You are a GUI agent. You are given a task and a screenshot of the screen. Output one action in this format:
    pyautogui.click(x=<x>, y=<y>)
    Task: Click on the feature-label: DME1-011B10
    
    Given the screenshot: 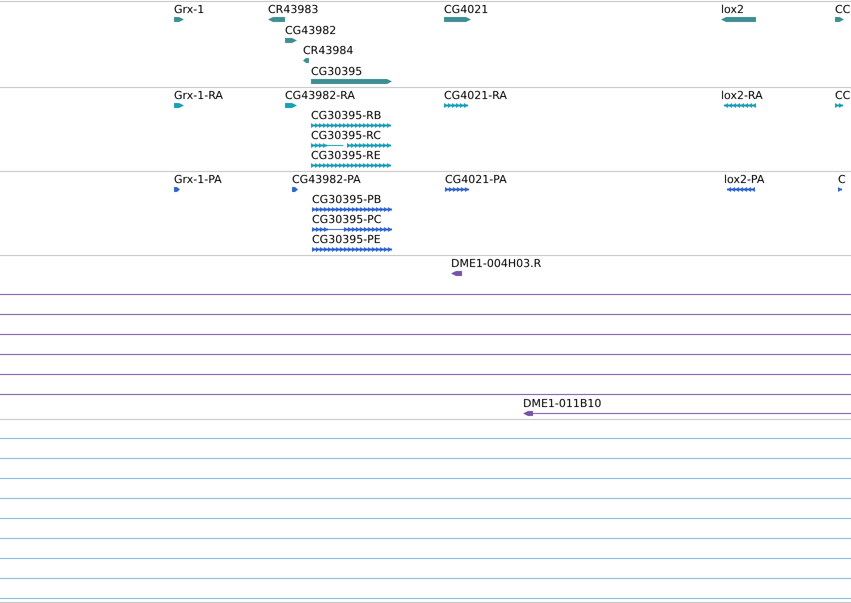 What is the action you would take?
    pyautogui.click(x=562, y=403)
    